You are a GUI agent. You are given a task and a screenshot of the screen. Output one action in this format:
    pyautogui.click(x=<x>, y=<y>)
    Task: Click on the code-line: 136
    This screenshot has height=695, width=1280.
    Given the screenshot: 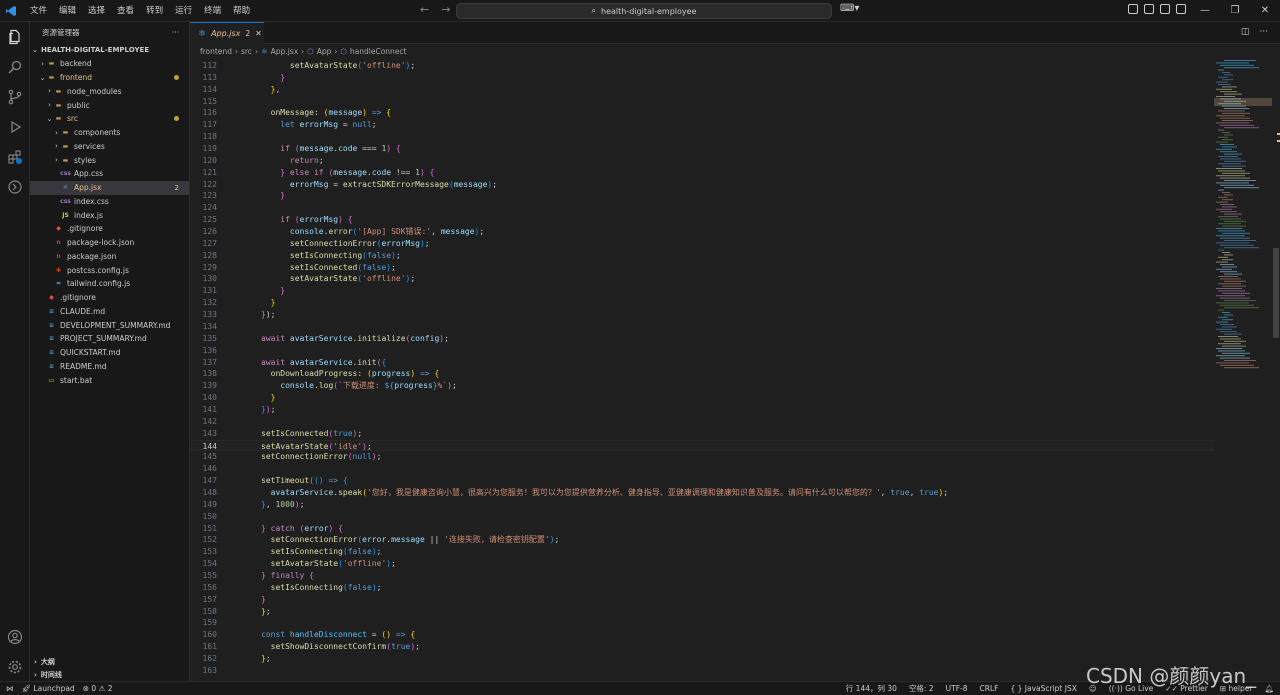 What is the action you would take?
    pyautogui.click(x=702, y=351)
    